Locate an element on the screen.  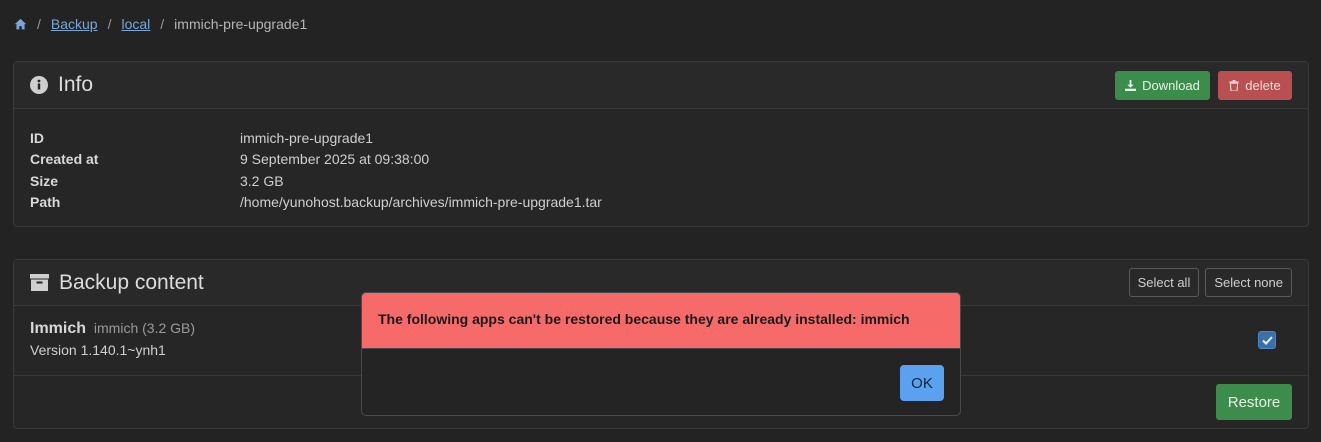
ok-button: OK is located at coordinates (922, 383).